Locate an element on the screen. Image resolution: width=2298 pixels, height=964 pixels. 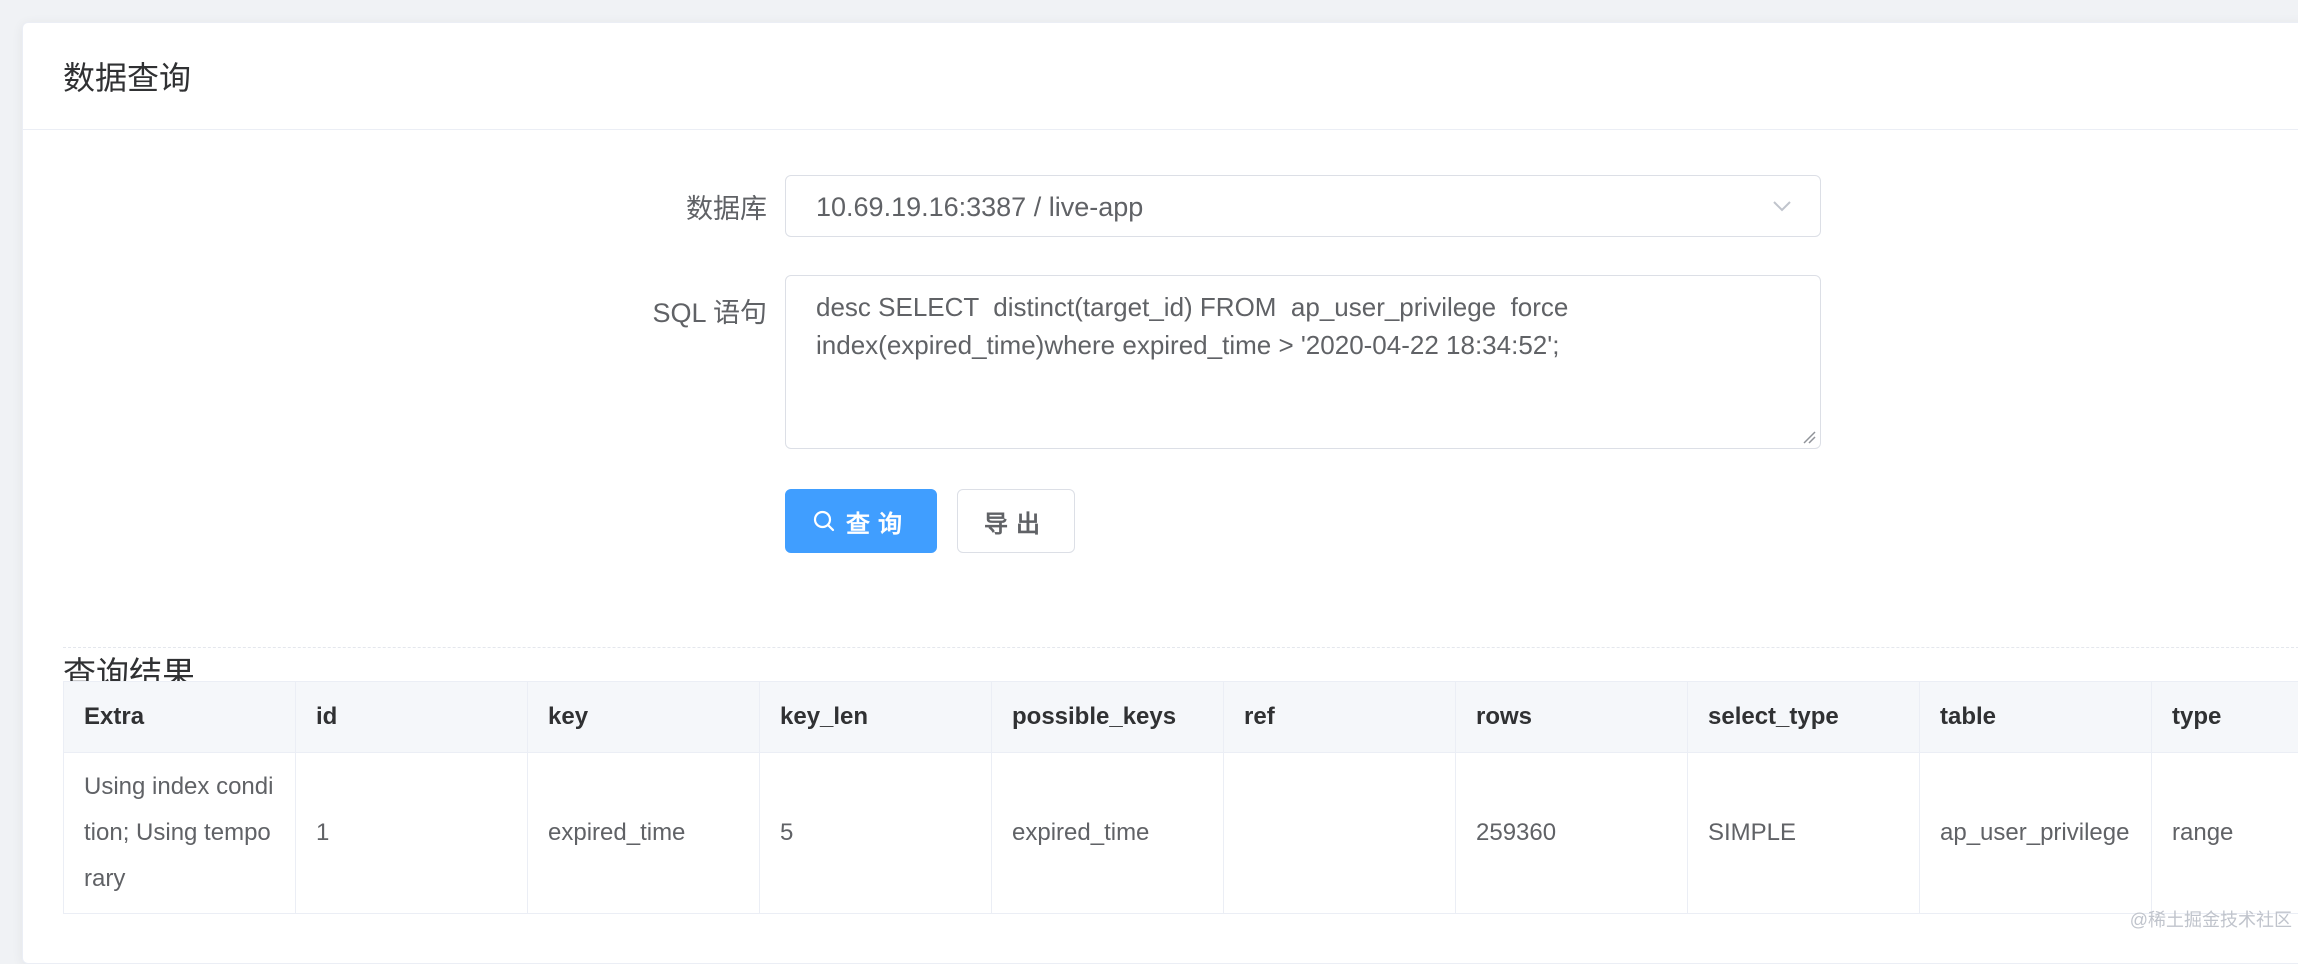
table-cell: 1 is located at coordinates (412, 833).